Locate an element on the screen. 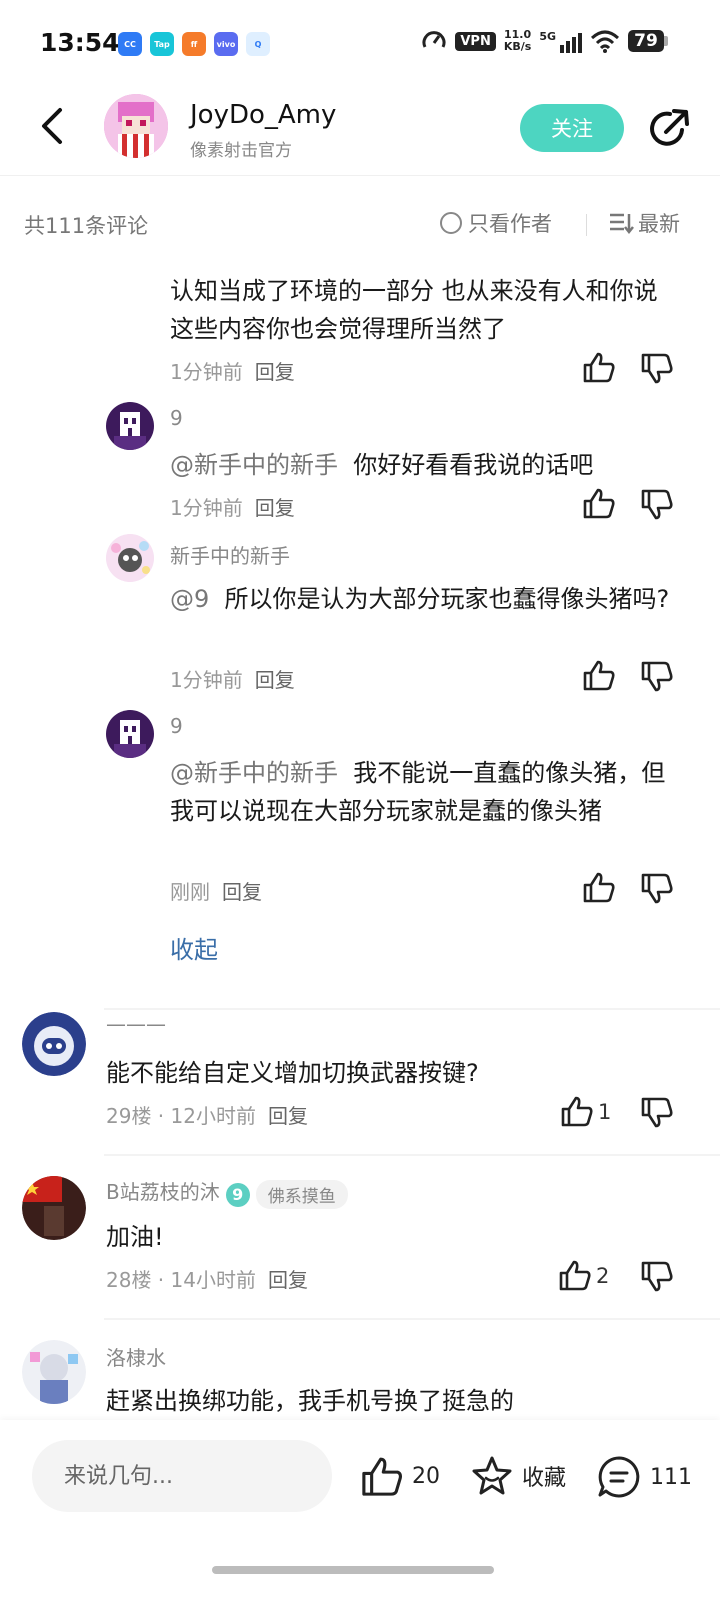  level-badge: 9 is located at coordinates (237, 1194).